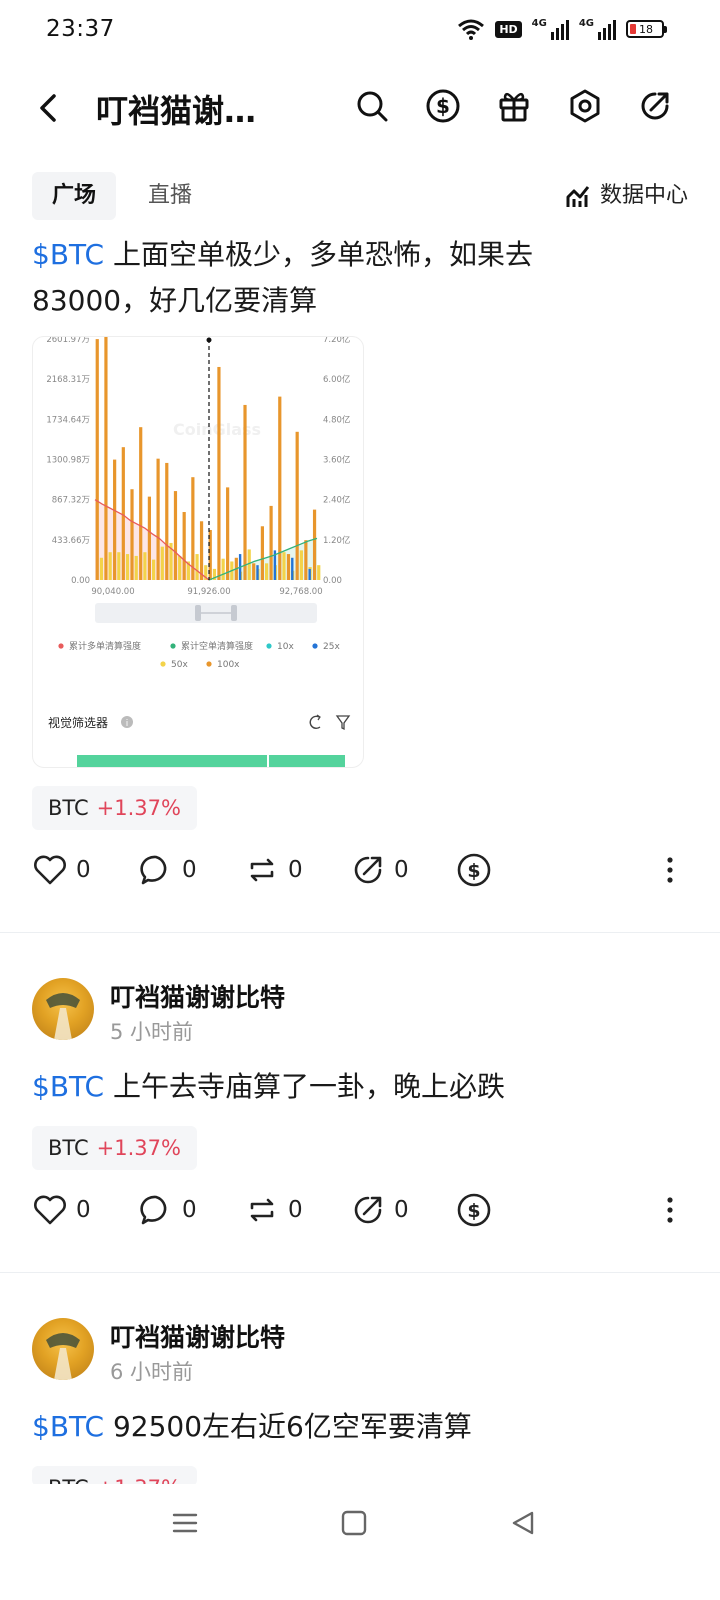  Describe the element at coordinates (74, 196) in the screenshot. I see `tab-square: 广场` at that location.